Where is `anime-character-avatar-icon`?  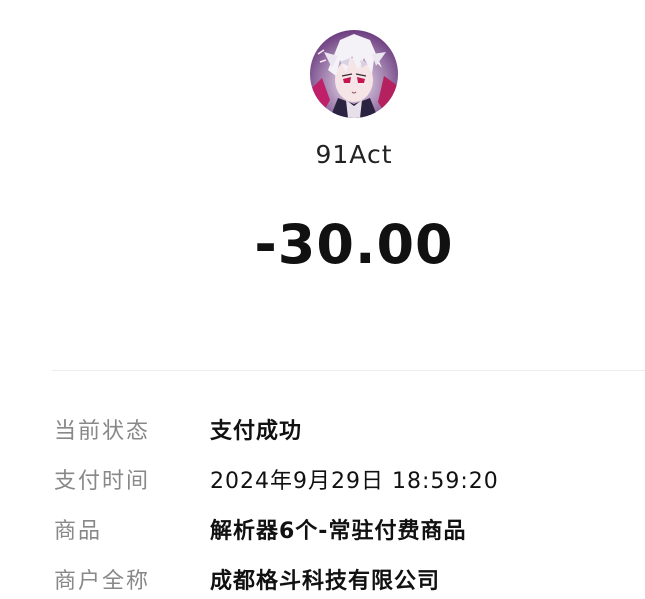 anime-character-avatar-icon is located at coordinates (354, 74).